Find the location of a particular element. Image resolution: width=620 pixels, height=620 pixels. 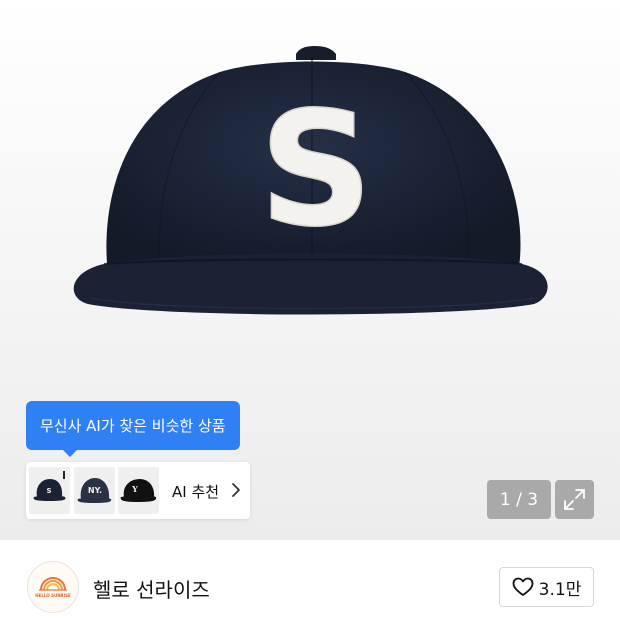

ai-similar-tooltip: 무신사 AI가 찾은 비슷한 상품 is located at coordinates (133, 429).